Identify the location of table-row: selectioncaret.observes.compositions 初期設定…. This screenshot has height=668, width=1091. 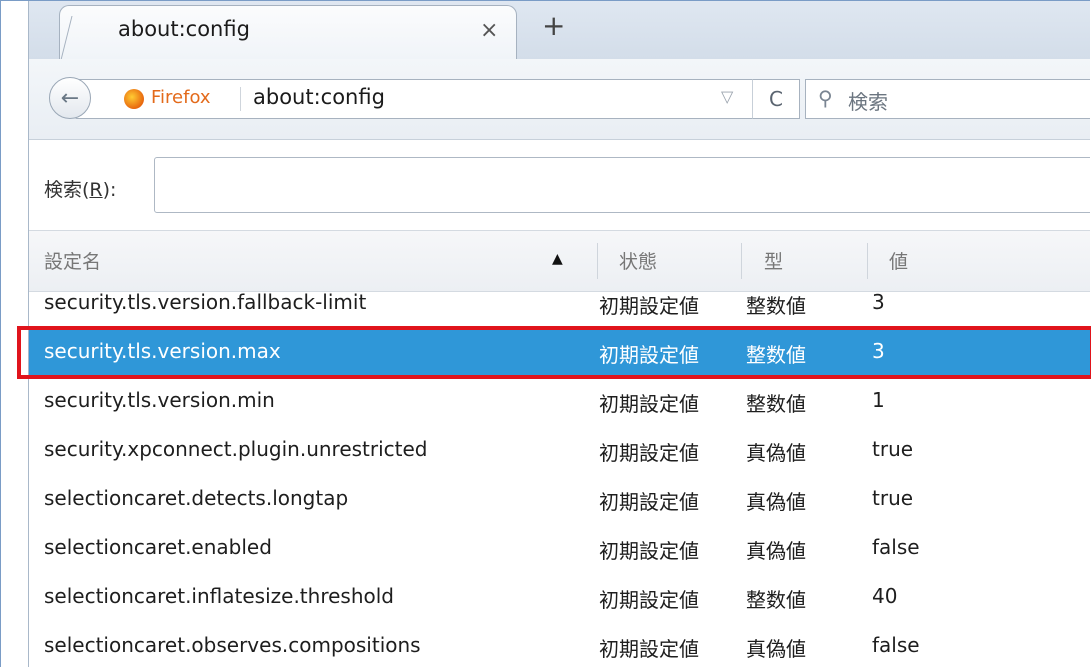
(559, 644).